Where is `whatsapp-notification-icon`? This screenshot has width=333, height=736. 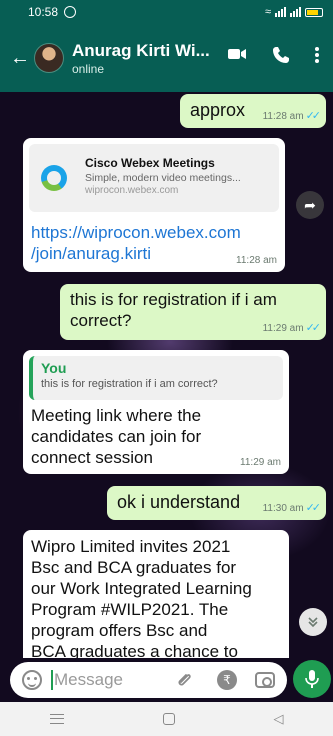
whatsapp-notification-icon is located at coordinates (70, 12).